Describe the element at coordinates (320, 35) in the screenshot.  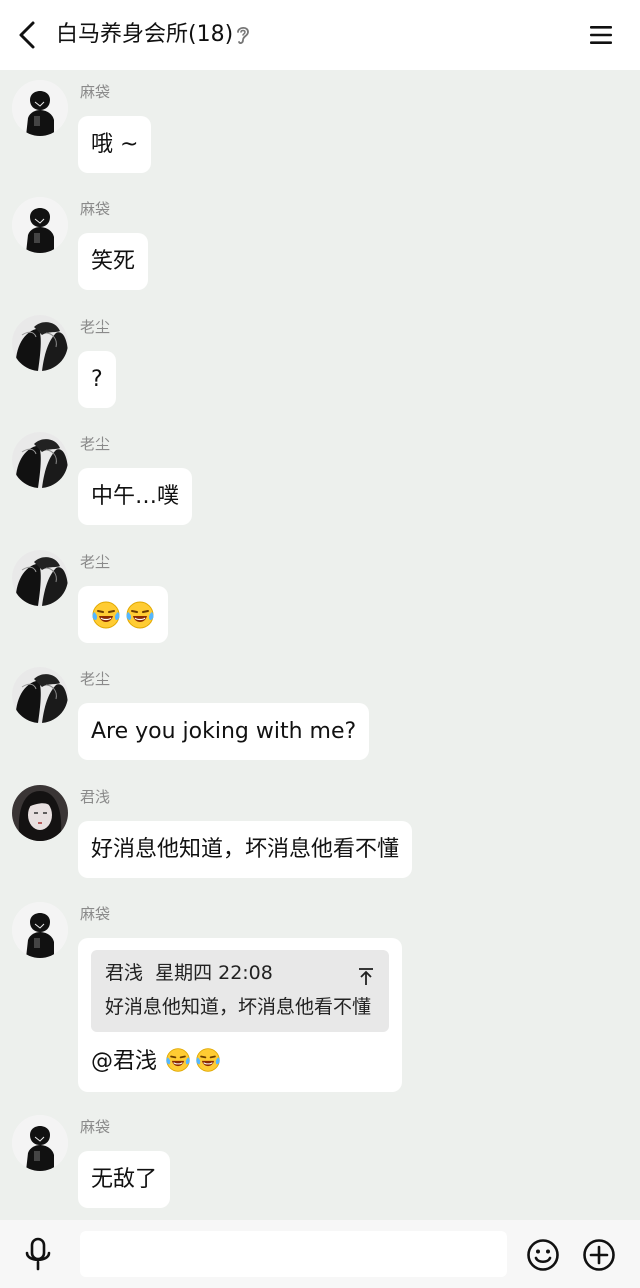
I see `chat-header: 白马养身会所(18)` at that location.